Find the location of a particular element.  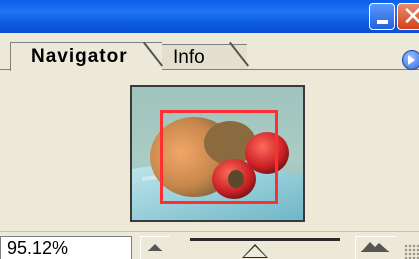

close-icon: ✕ is located at coordinates (410, 17).